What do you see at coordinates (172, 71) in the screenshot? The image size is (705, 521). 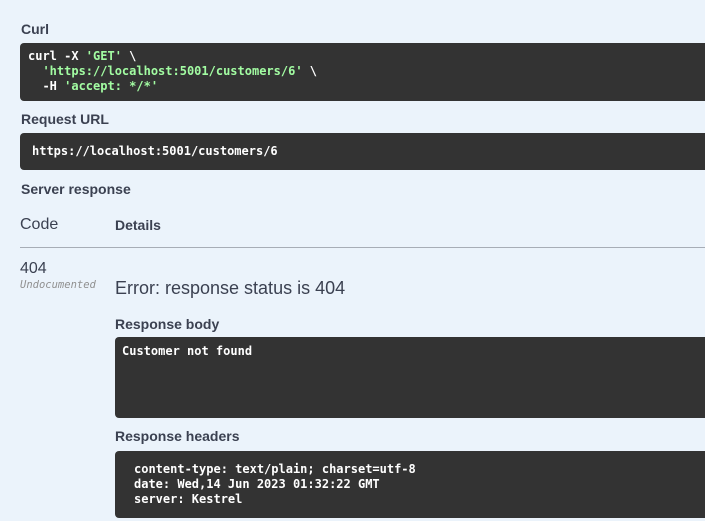 I see `curl-url: 'https://localhost:5001/customers/6'` at bounding box center [172, 71].